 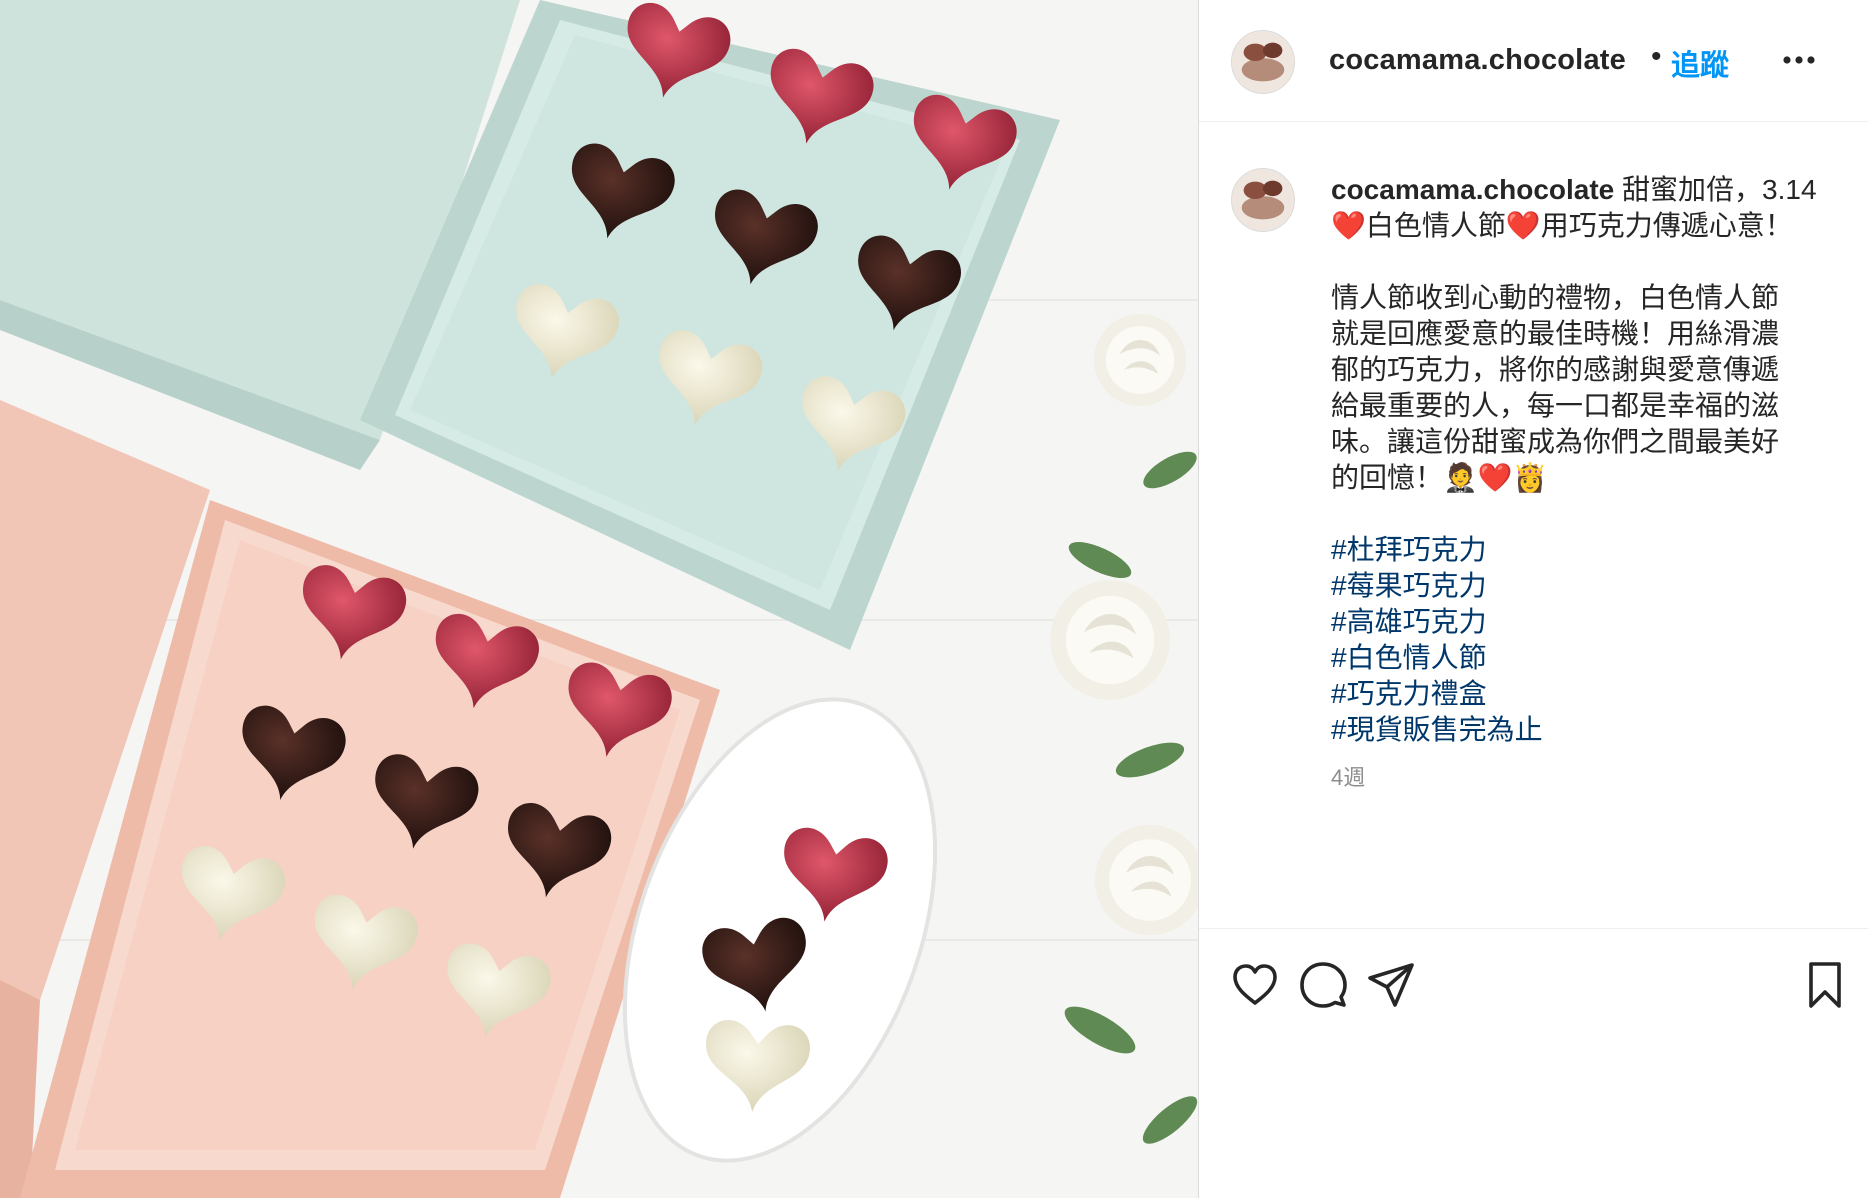 What do you see at coordinates (1555, 369) in the screenshot?
I see `caption-paragraph-line: 郁的巧克力，將你的感謝與愛意傳遞` at bounding box center [1555, 369].